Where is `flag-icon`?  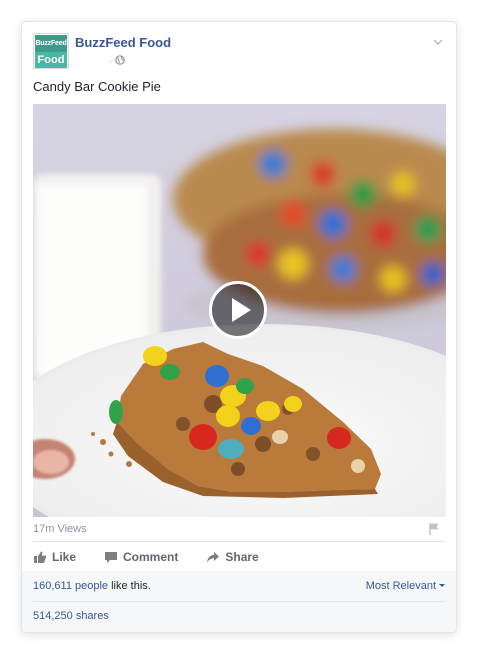
flag-icon is located at coordinates (434, 529).